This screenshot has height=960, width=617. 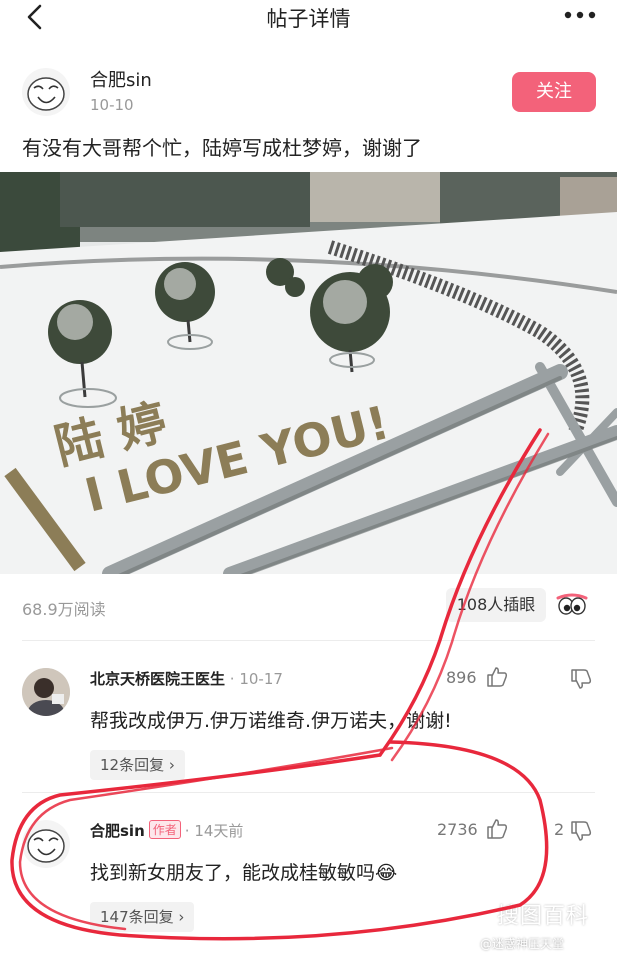 I want to click on author-avatar, so click(x=46, y=92).